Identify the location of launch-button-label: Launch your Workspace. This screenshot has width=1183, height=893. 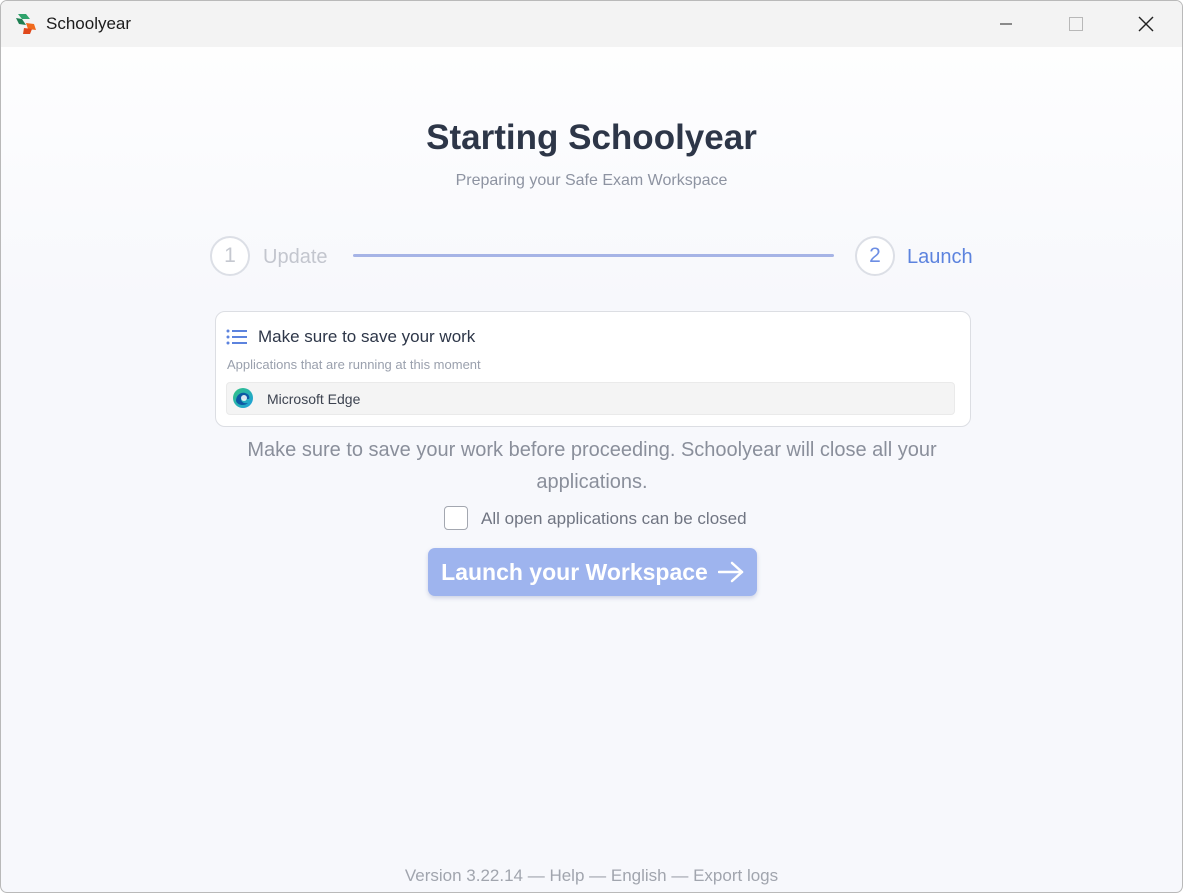
(574, 571).